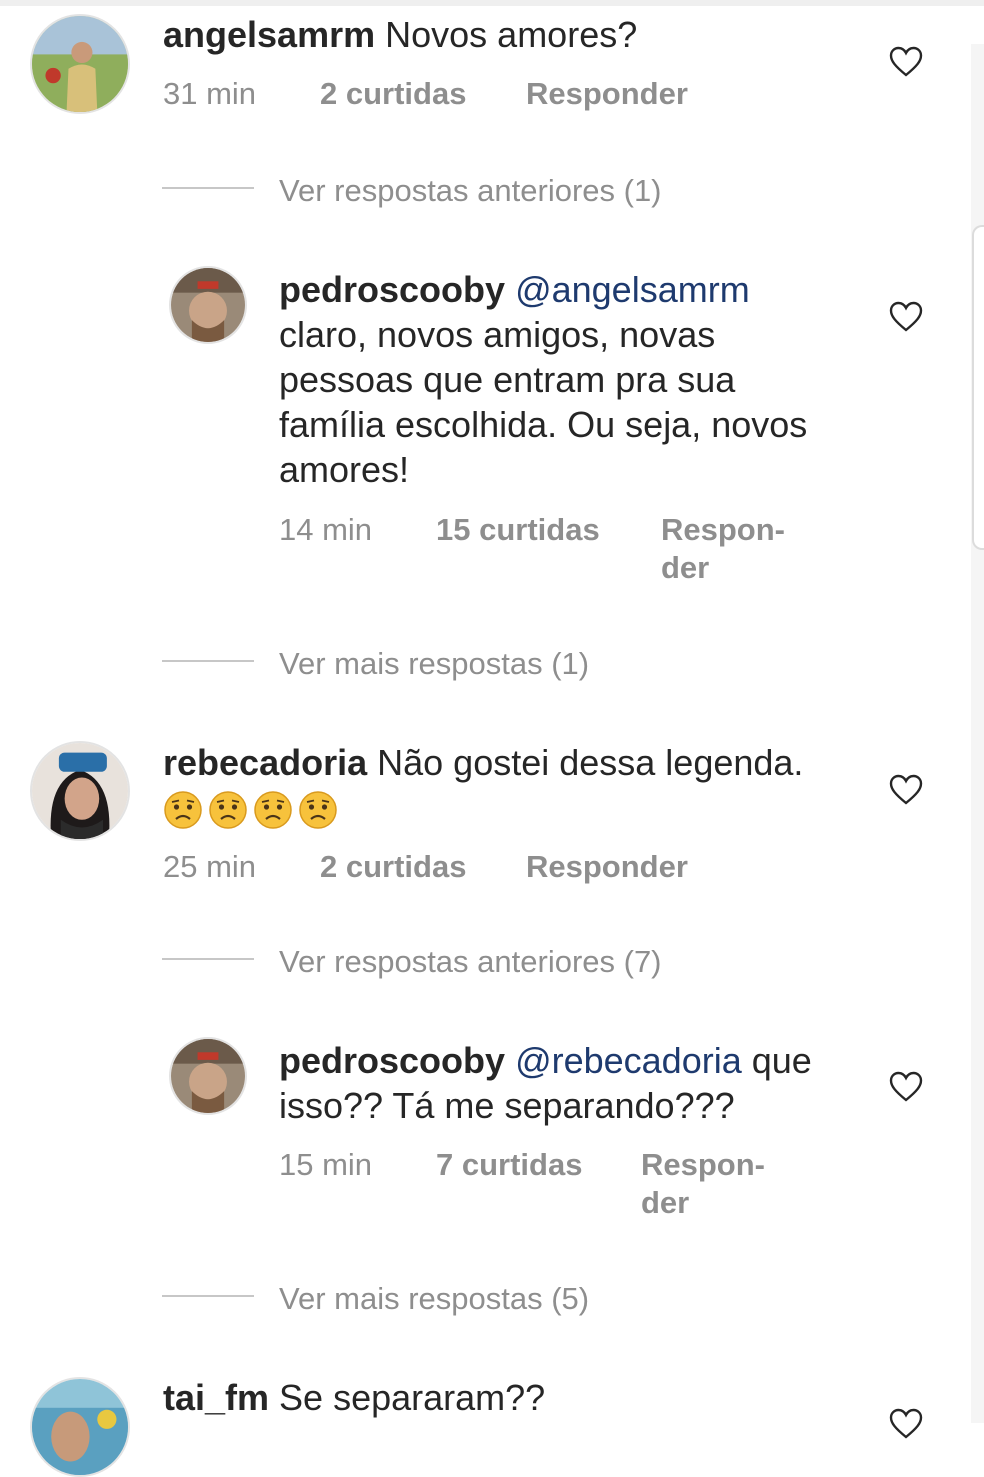 Image resolution: width=984 pixels, height=1477 pixels. Describe the element at coordinates (80, 1427) in the screenshot. I see `avatar-tai-fm` at that location.